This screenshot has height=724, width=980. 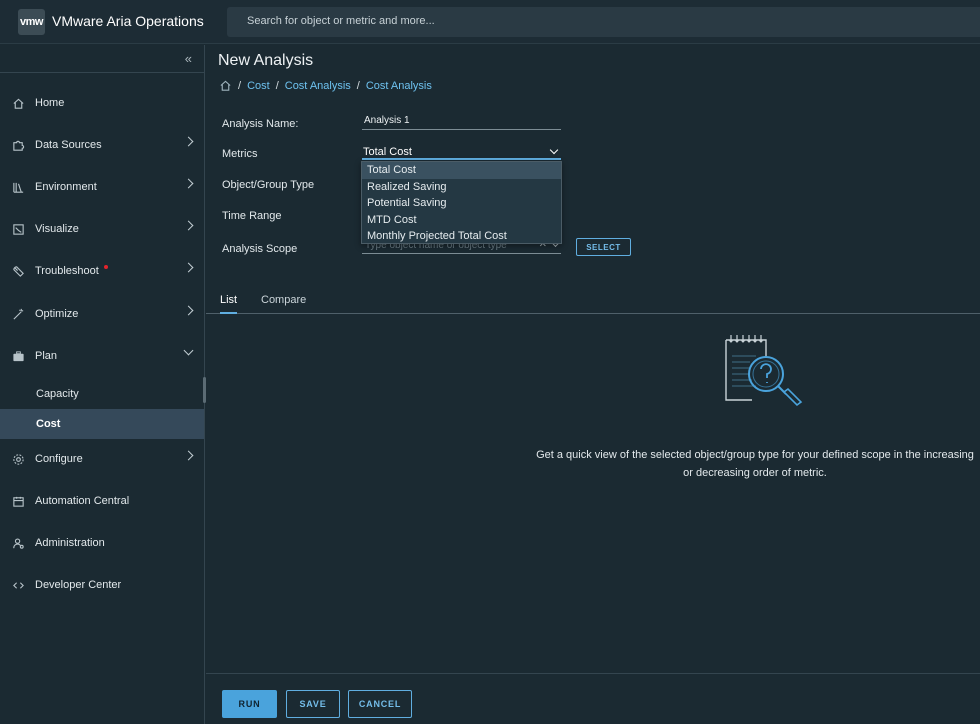 I want to click on analysis-name-label: Analysis Name:, so click(x=260, y=124).